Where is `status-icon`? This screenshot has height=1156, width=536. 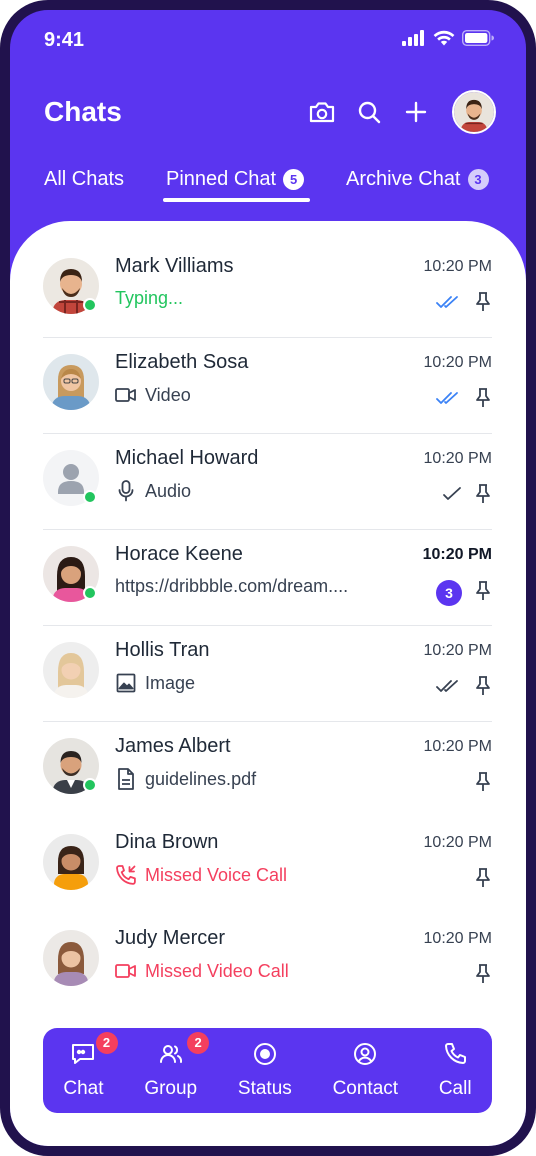
status-icon is located at coordinates (265, 1057).